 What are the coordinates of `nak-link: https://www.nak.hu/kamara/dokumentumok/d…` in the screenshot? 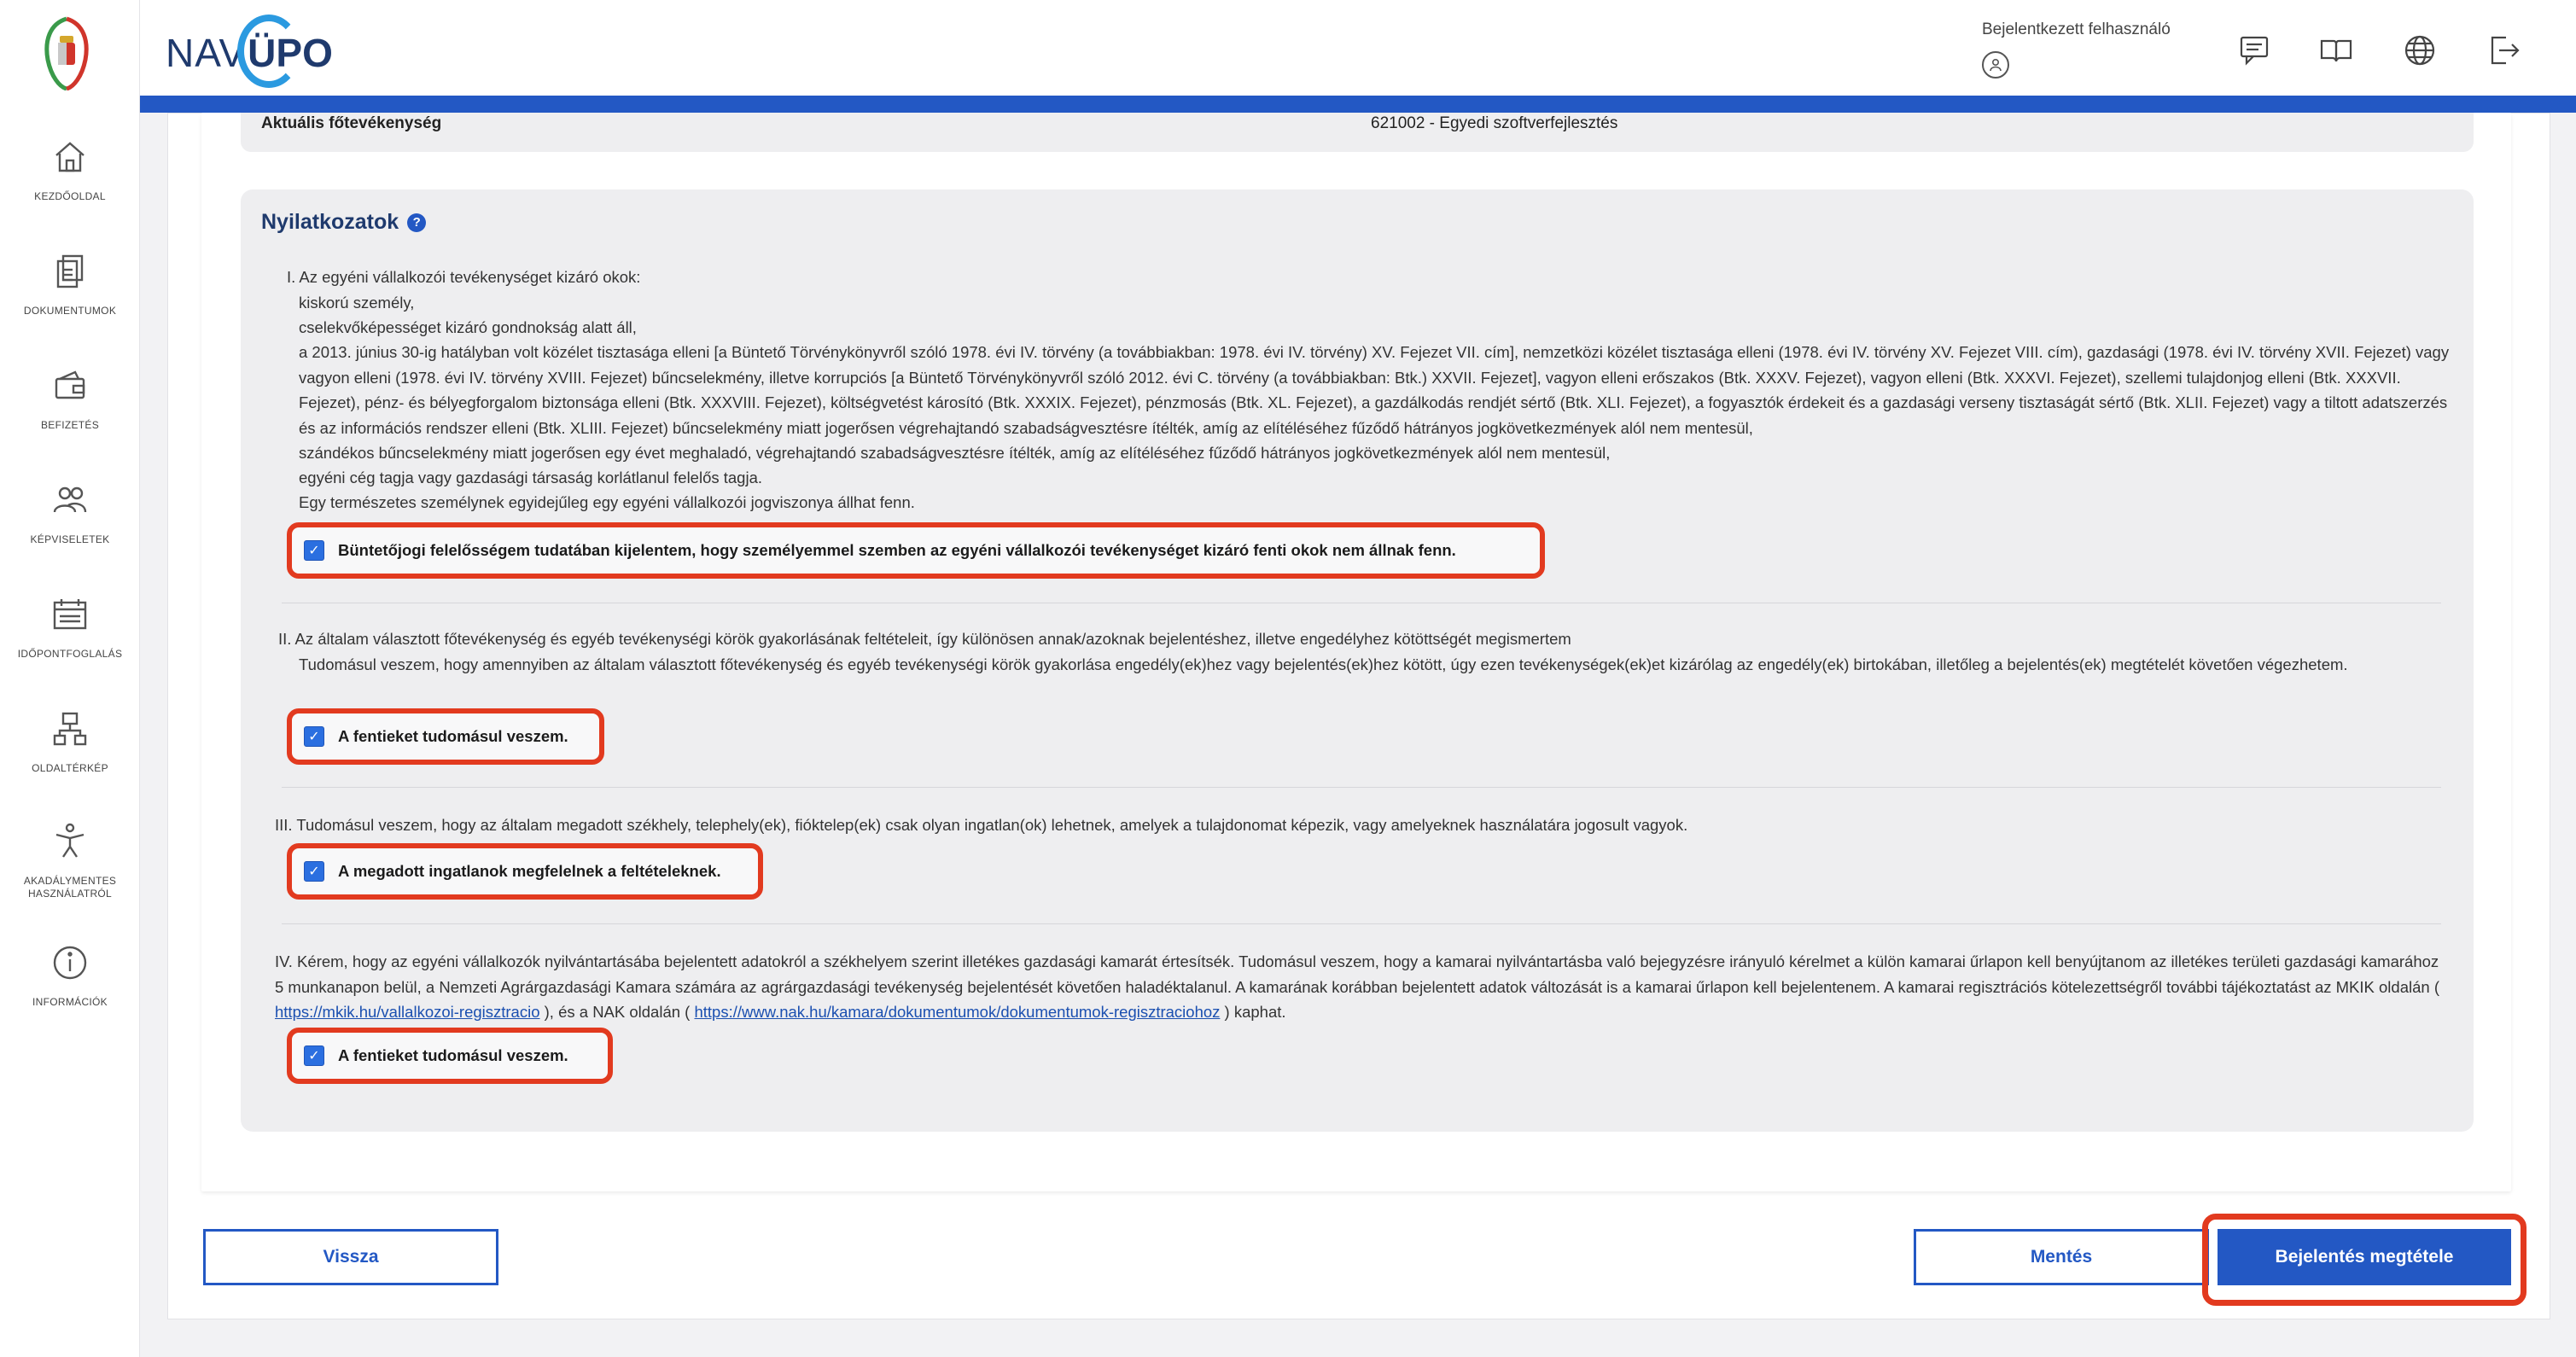 It's located at (957, 1012).